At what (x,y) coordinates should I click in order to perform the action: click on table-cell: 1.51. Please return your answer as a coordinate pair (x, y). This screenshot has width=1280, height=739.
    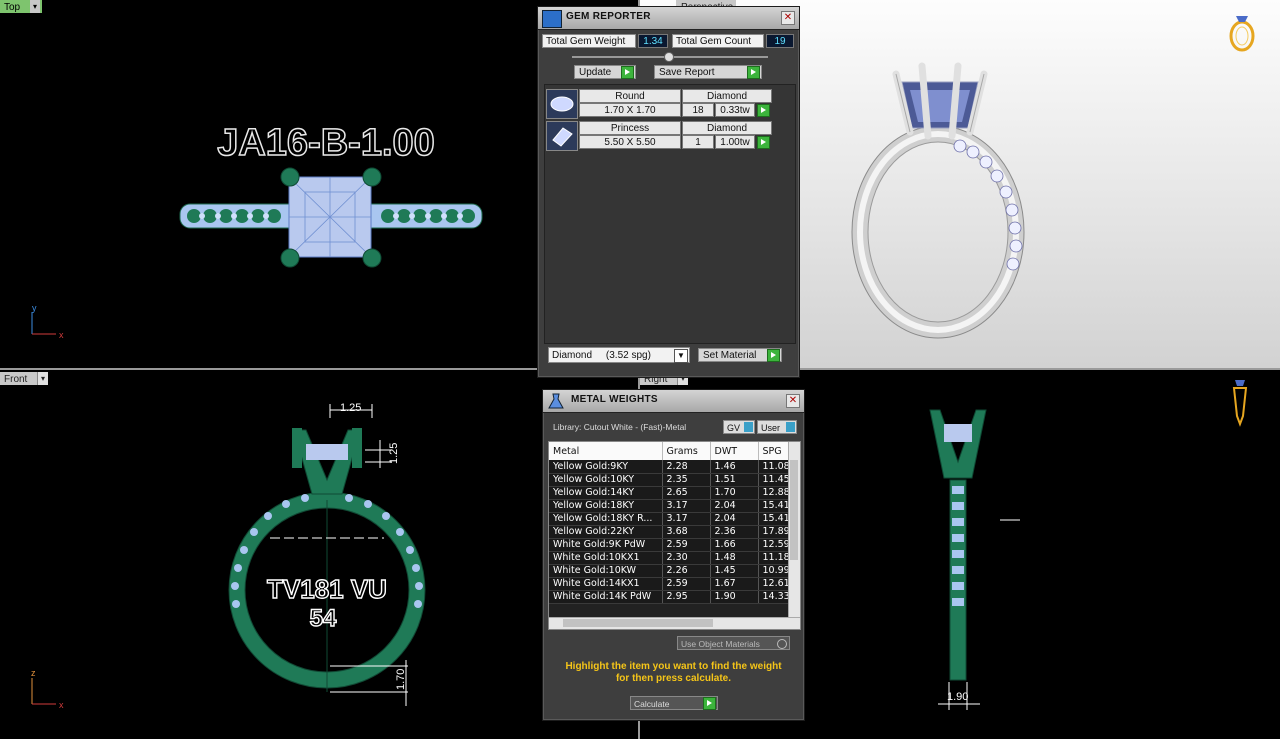
    Looking at the image, I should click on (734, 480).